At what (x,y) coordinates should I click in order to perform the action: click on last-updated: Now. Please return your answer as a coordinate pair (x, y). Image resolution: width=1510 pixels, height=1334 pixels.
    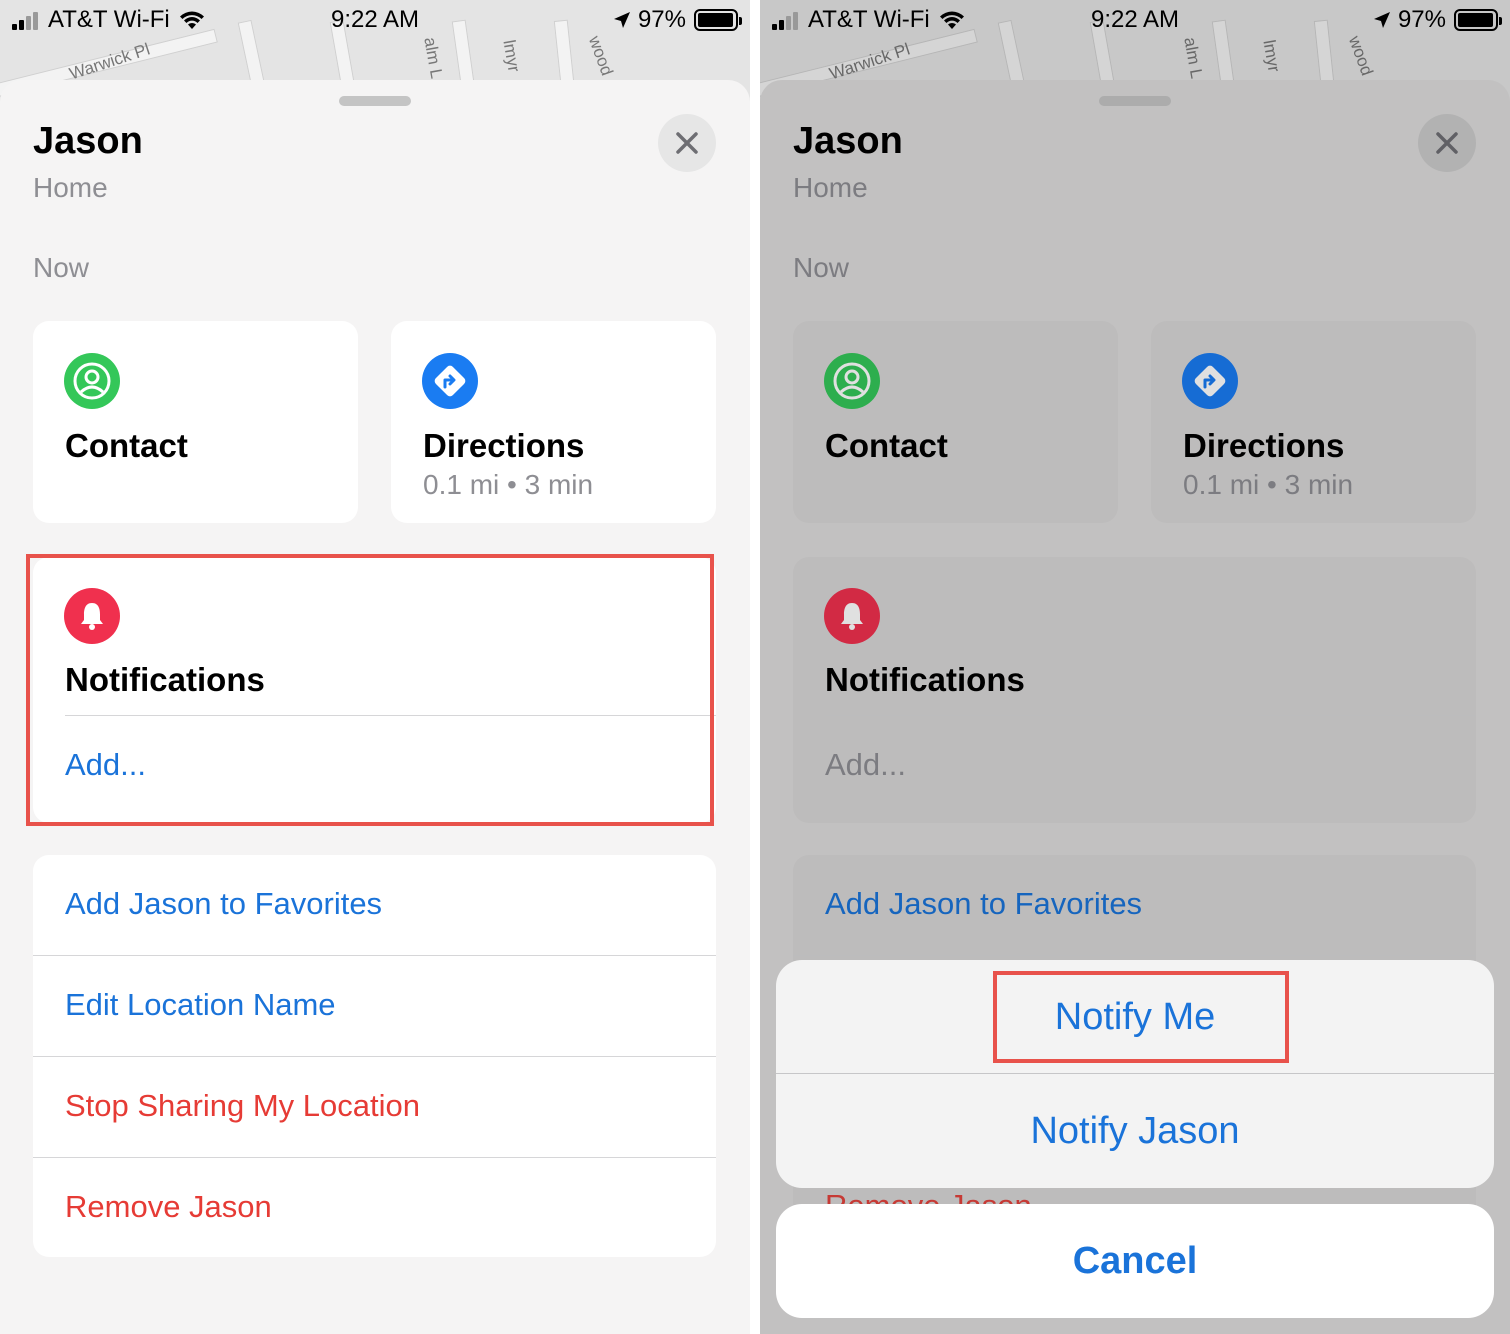
    Looking at the image, I should click on (61, 267).